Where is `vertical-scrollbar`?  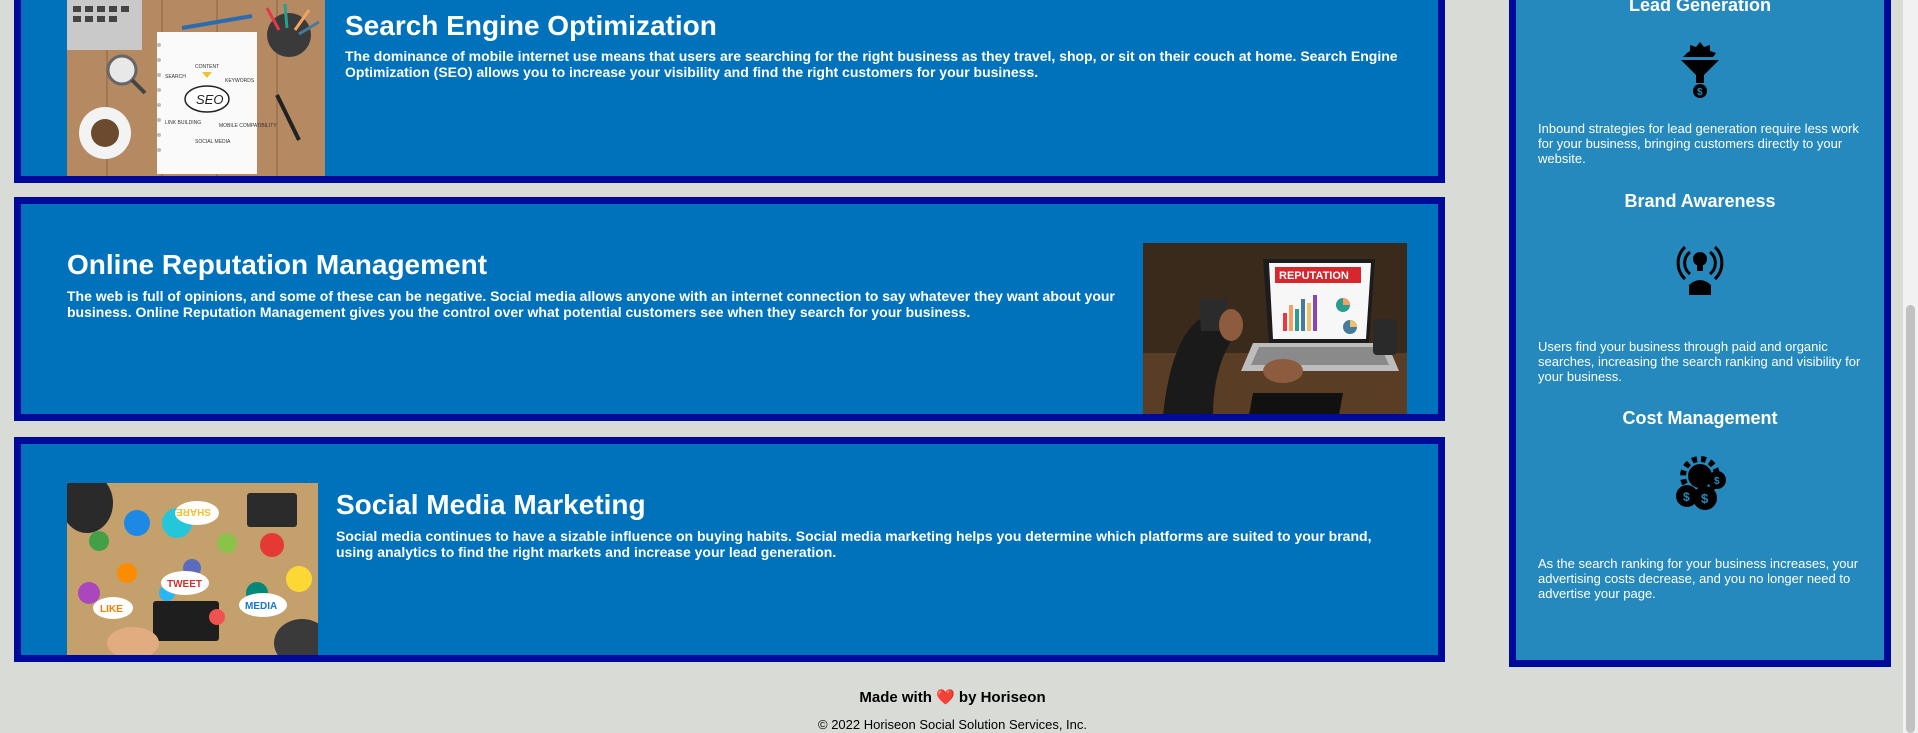
vertical-scrollbar is located at coordinates (1910, 366).